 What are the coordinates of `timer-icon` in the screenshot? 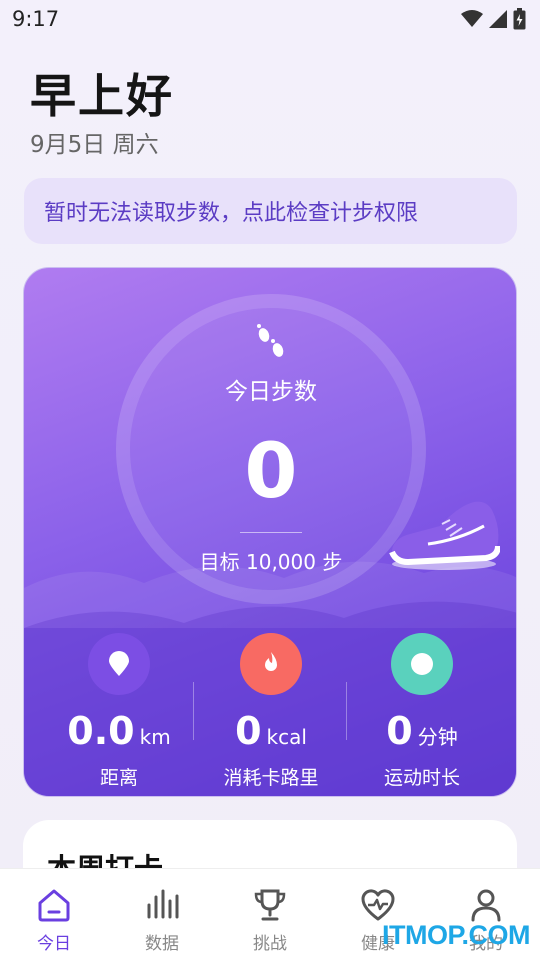 It's located at (422, 664).